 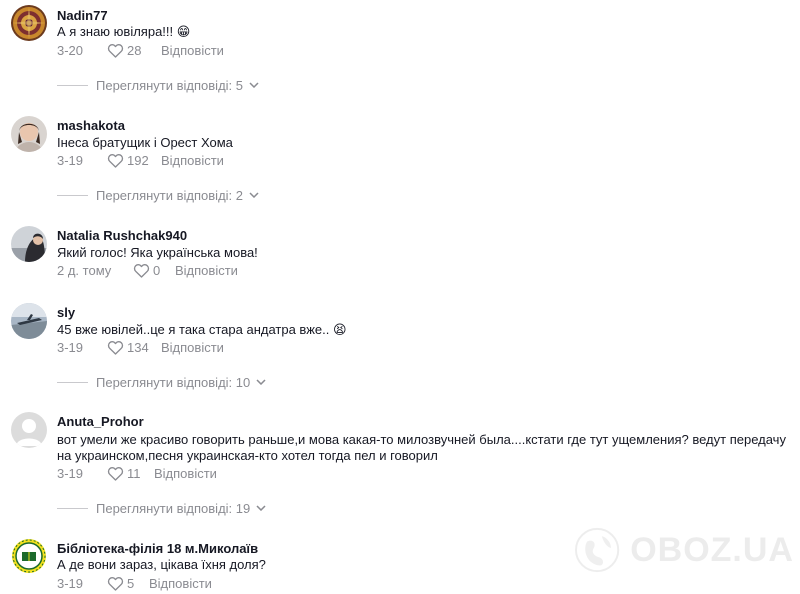 I want to click on globe-logo-icon, so click(x=597, y=550).